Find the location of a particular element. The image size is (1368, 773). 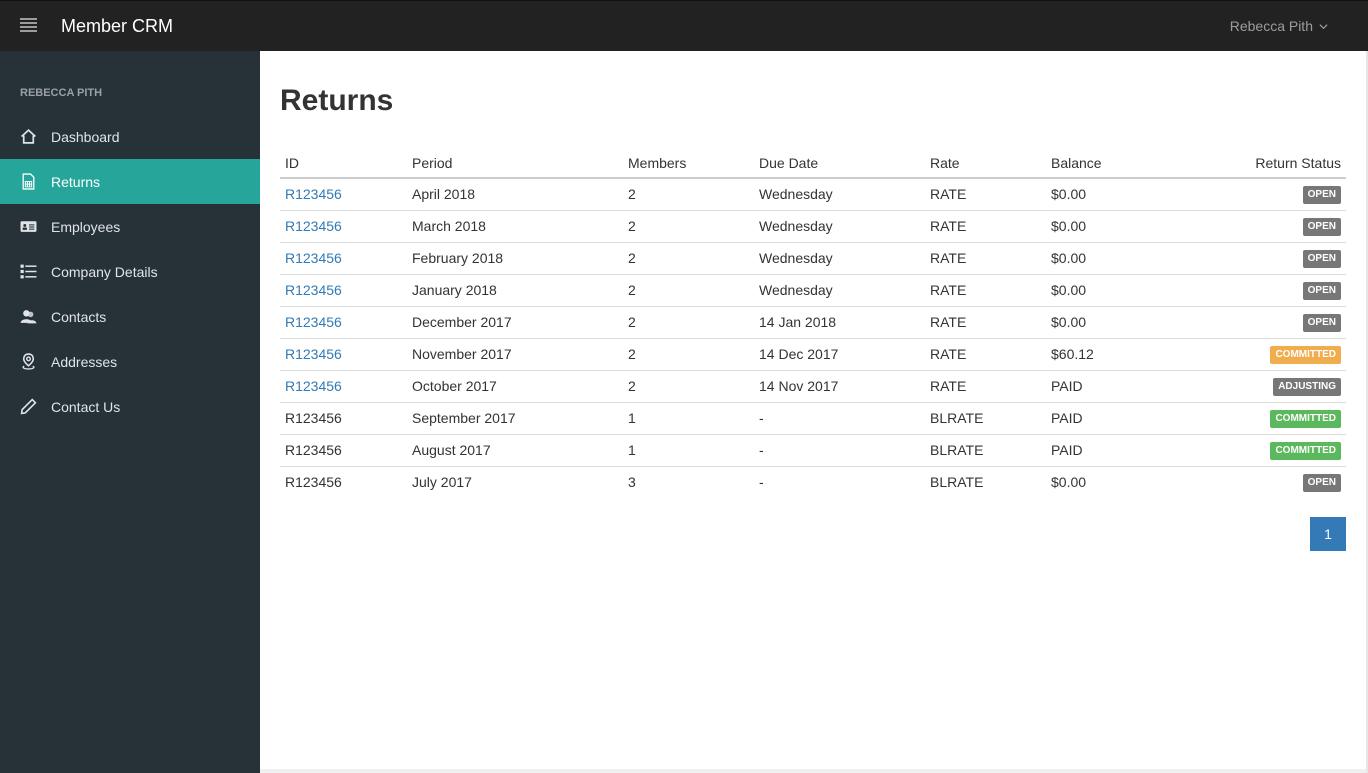

sidebar-item-label: Company Details is located at coordinates (104, 271).